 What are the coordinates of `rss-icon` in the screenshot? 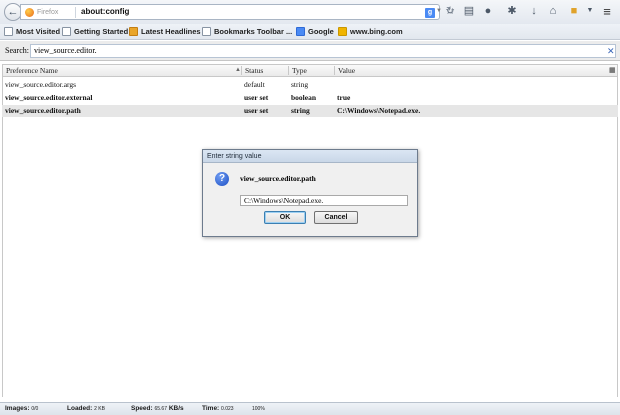 It's located at (133, 31).